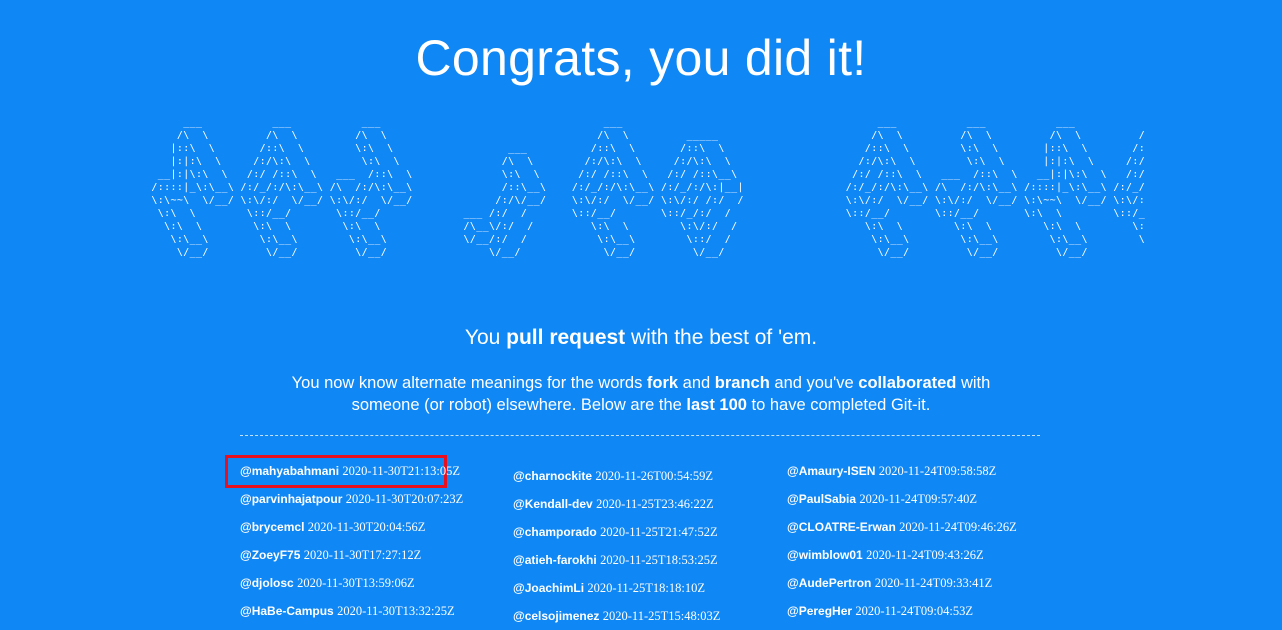 The height and width of the screenshot is (630, 1282). I want to click on list-item: @mahyabahmani 2020-11-30T21:13:05Z, so click(370, 471).